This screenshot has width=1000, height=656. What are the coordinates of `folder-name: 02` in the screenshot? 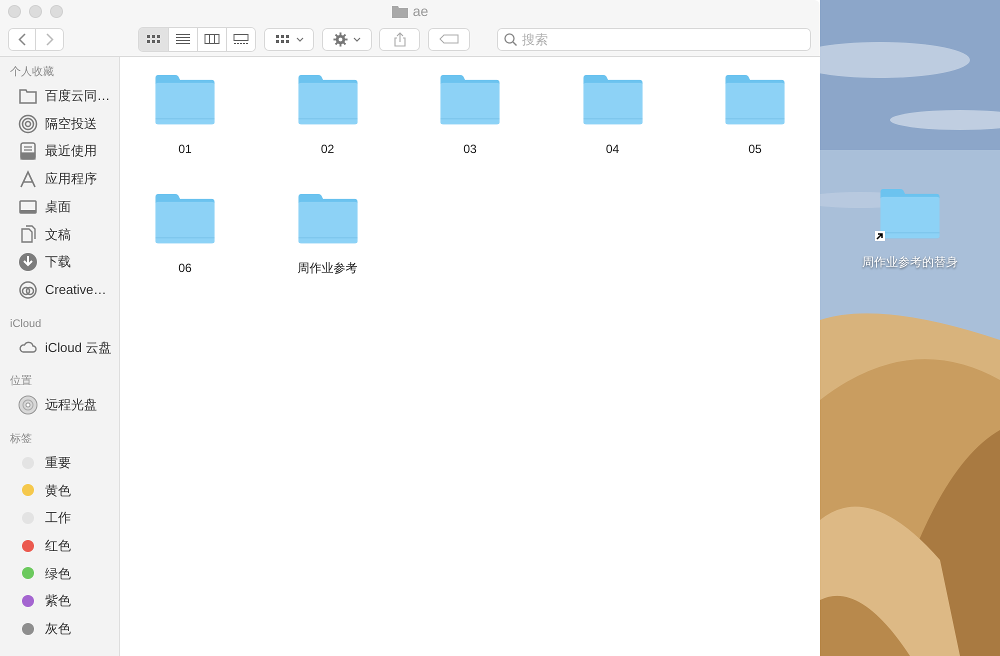 It's located at (327, 149).